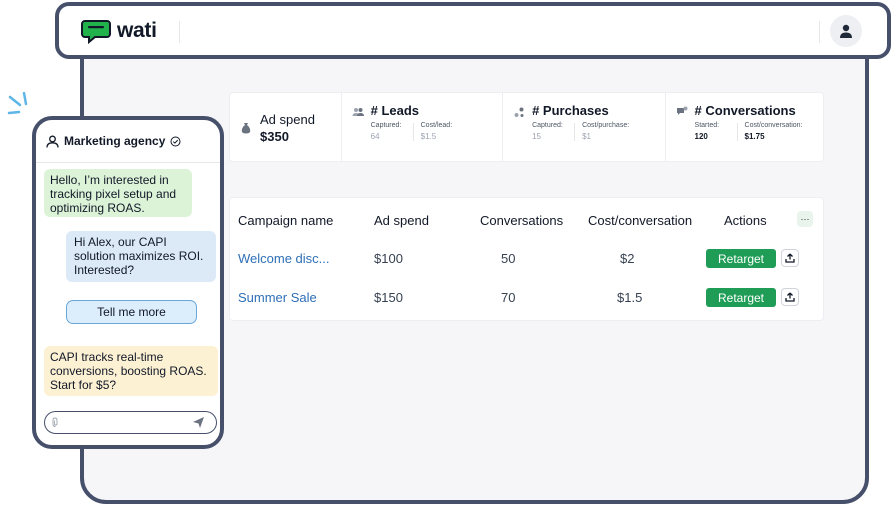 The image size is (892, 505). What do you see at coordinates (519, 112) in the screenshot?
I see `cart-icon` at bounding box center [519, 112].